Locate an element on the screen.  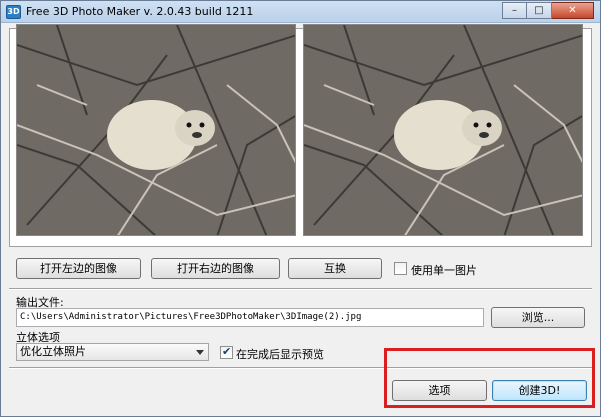
app-icon: 3D is located at coordinates (13, 12).